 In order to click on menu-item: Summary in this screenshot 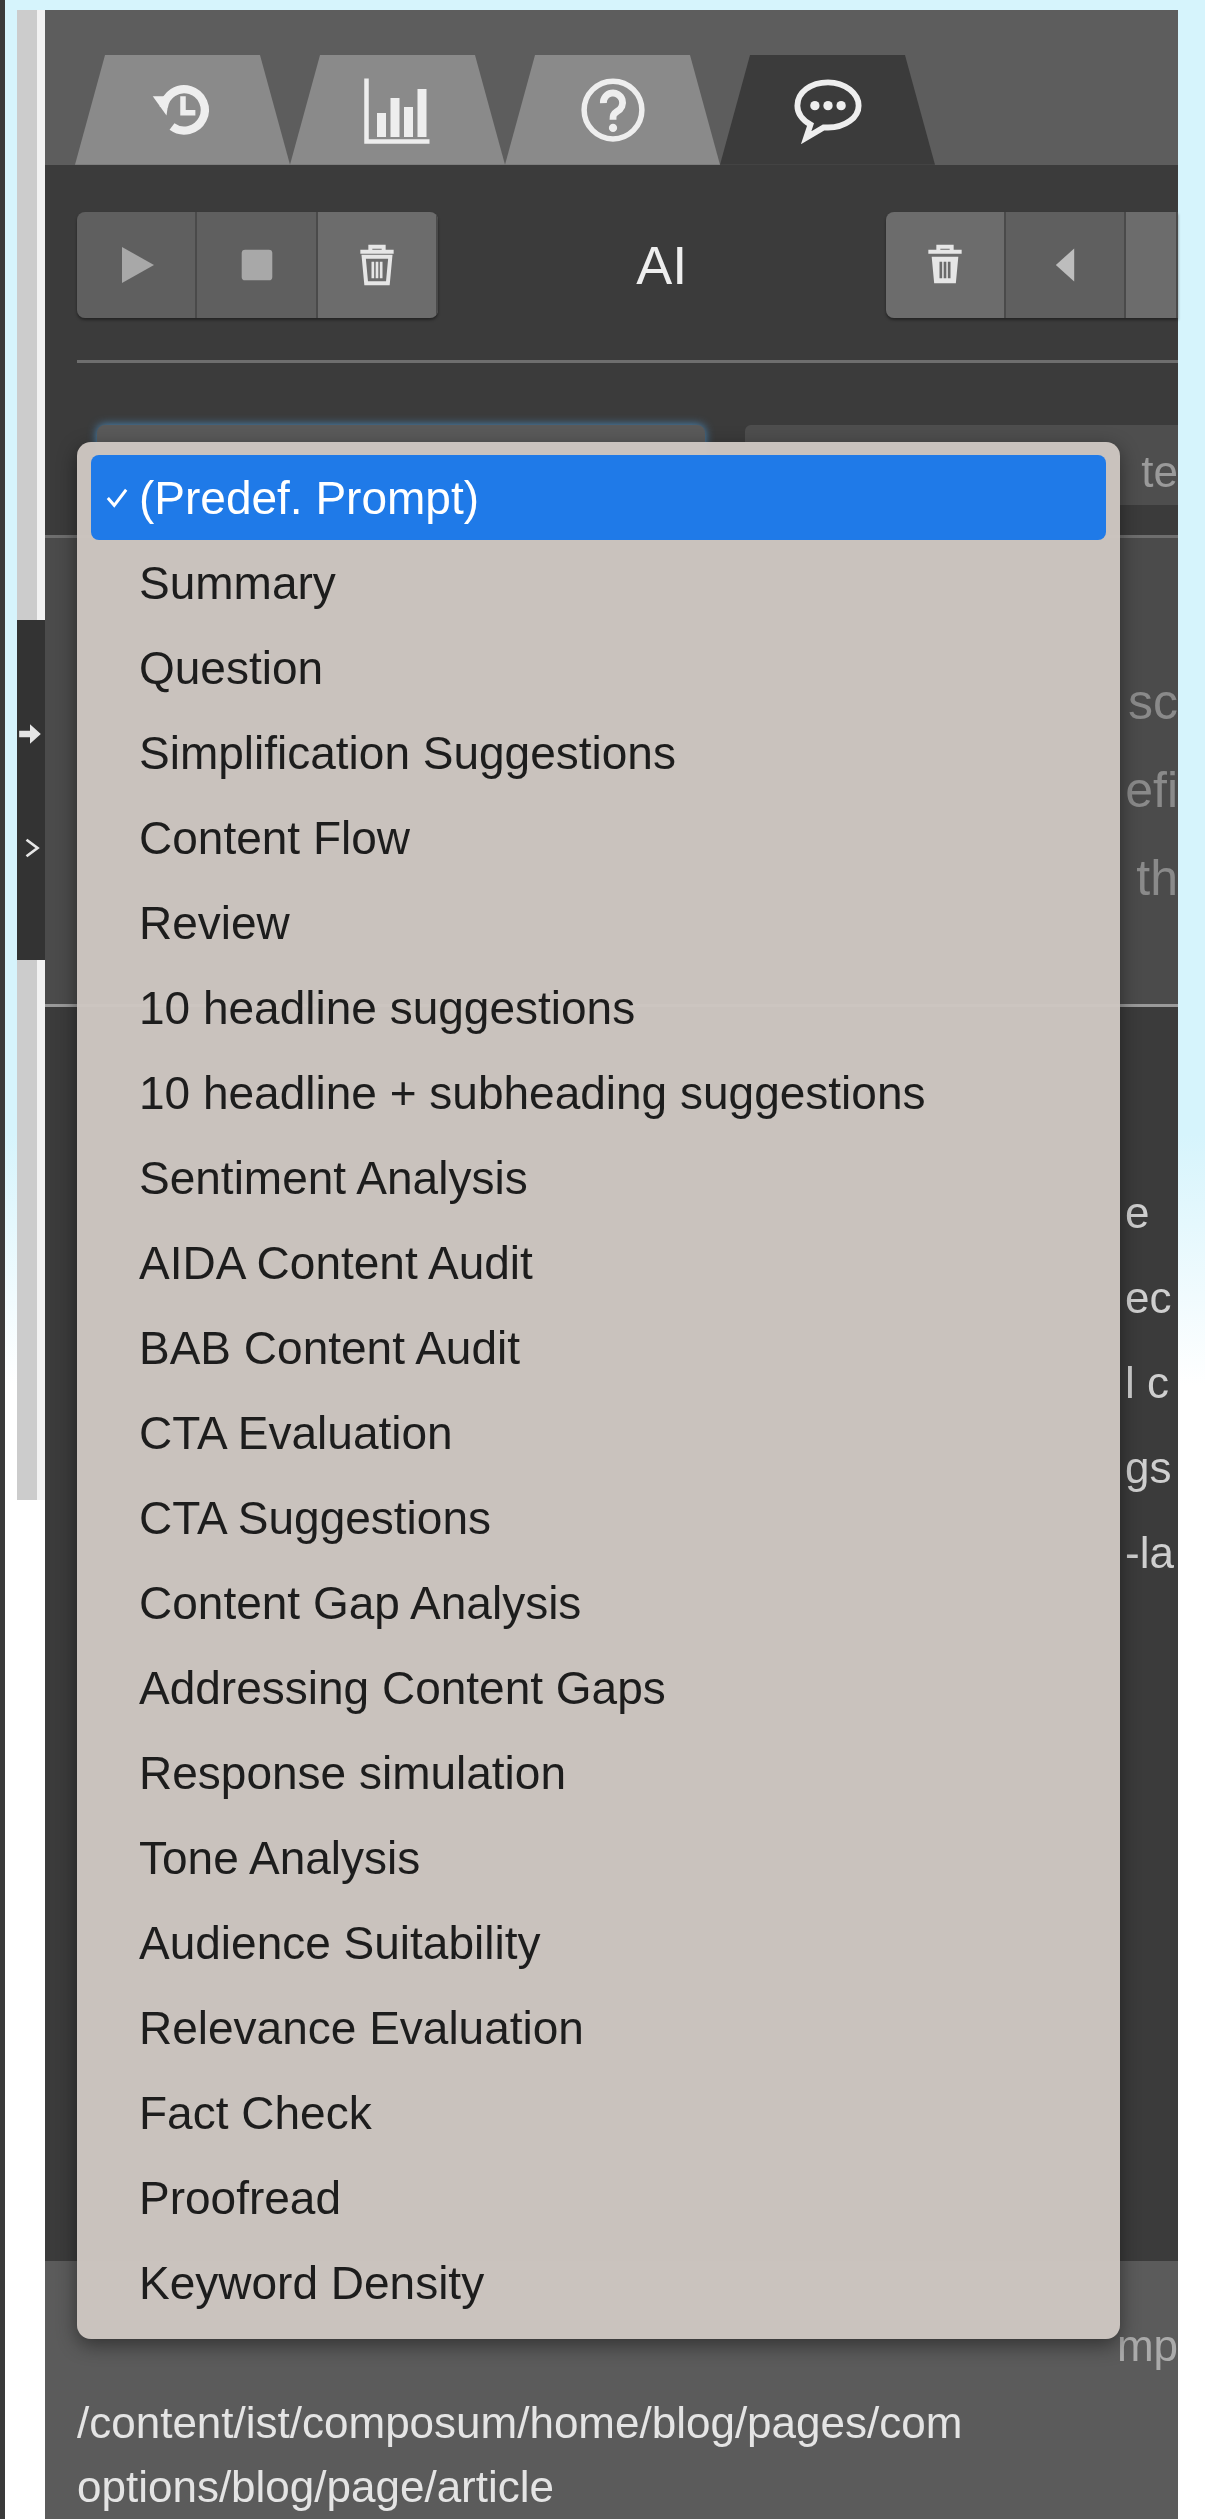, I will do `click(598, 582)`.